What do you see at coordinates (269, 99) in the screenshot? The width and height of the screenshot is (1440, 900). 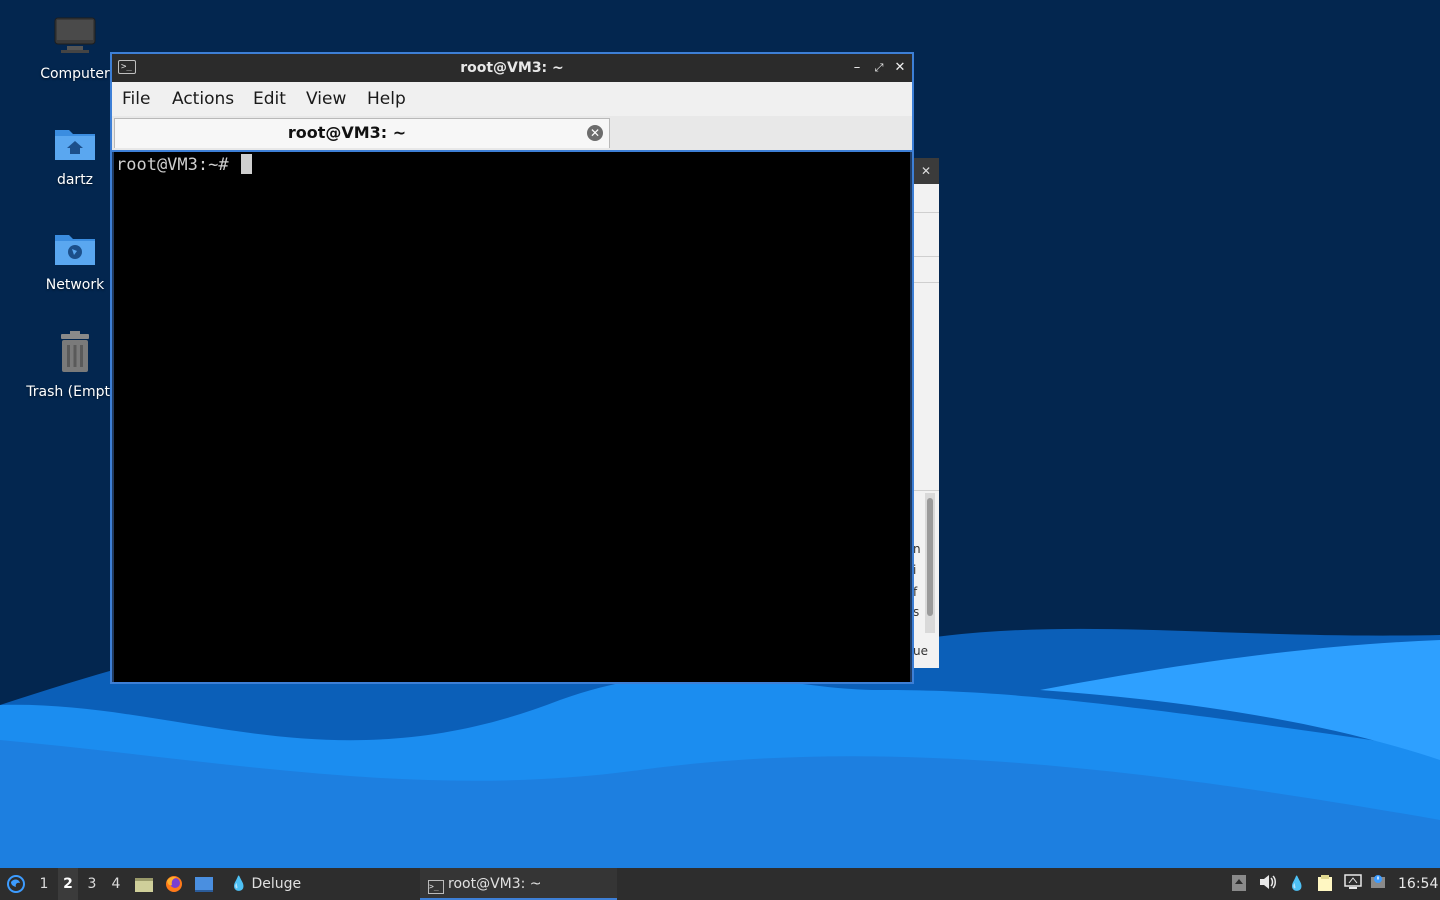 I see `menu-edit: Edit` at bounding box center [269, 99].